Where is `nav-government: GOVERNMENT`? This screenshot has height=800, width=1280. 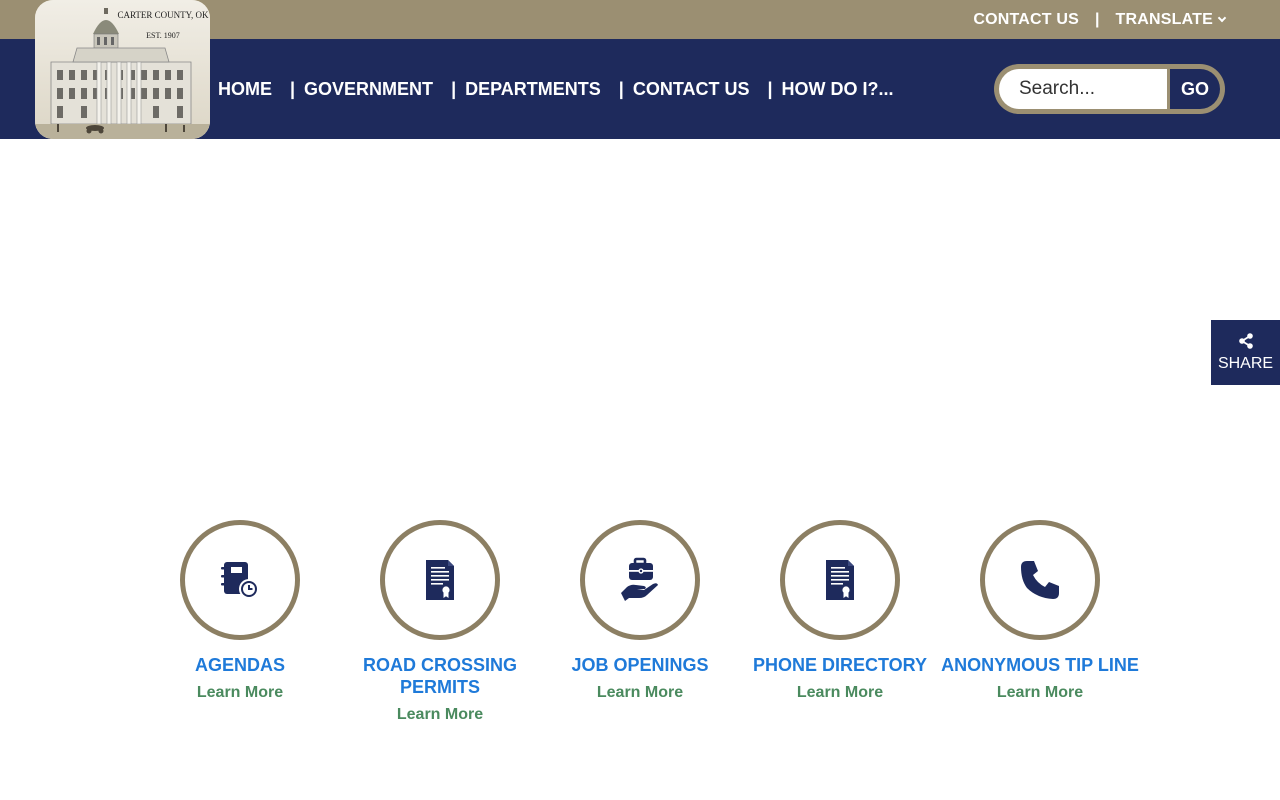 nav-government: GOVERNMENT is located at coordinates (368, 89).